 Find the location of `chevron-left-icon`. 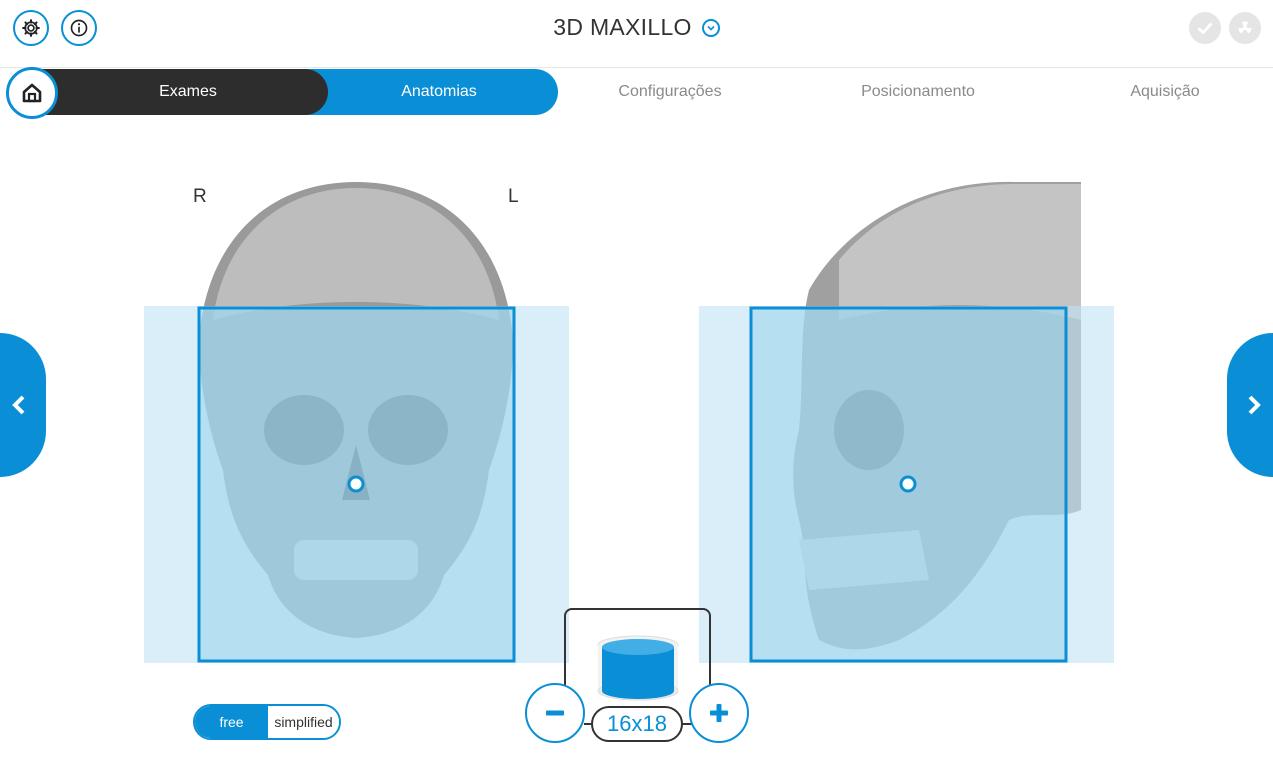

chevron-left-icon is located at coordinates (18, 405).